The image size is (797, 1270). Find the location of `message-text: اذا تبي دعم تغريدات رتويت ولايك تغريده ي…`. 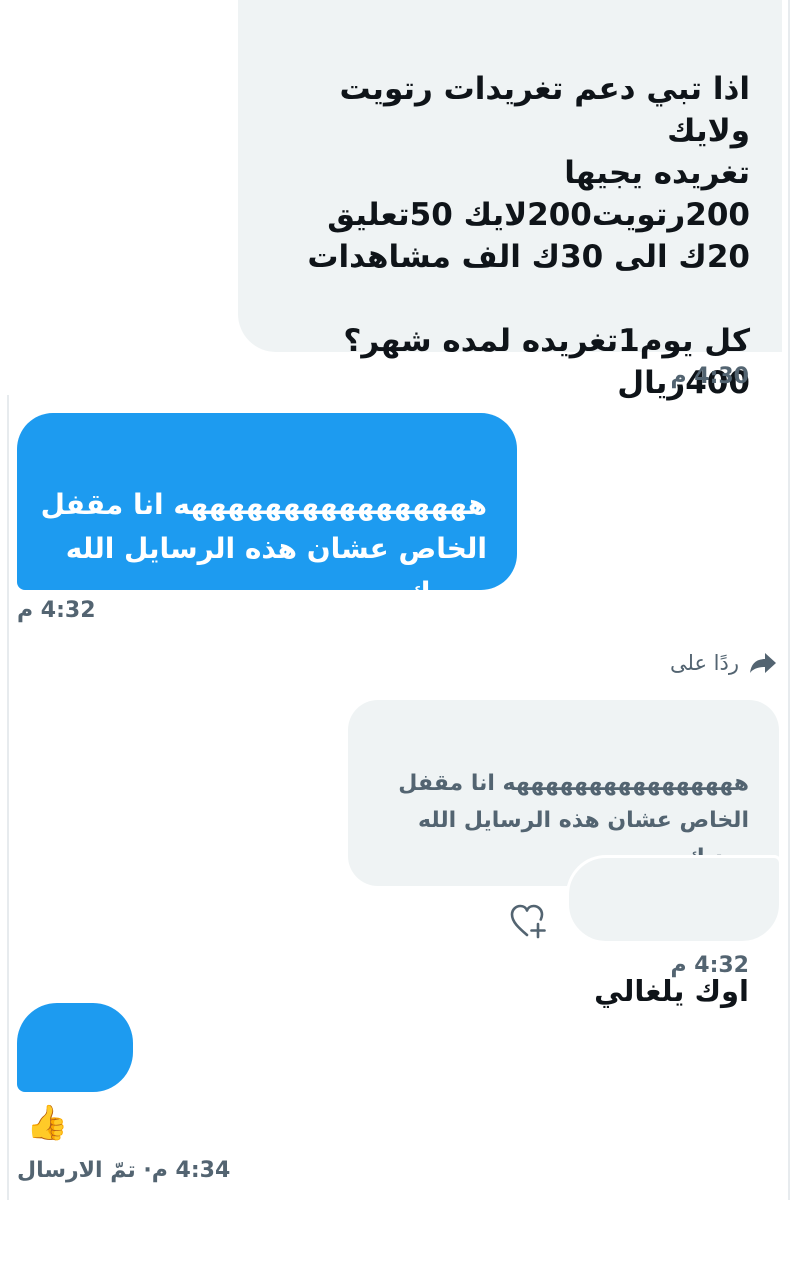

message-text: اذا تبي دعم تغريدات رتويت ولايك تغريده ي… is located at coordinates (528, 236).